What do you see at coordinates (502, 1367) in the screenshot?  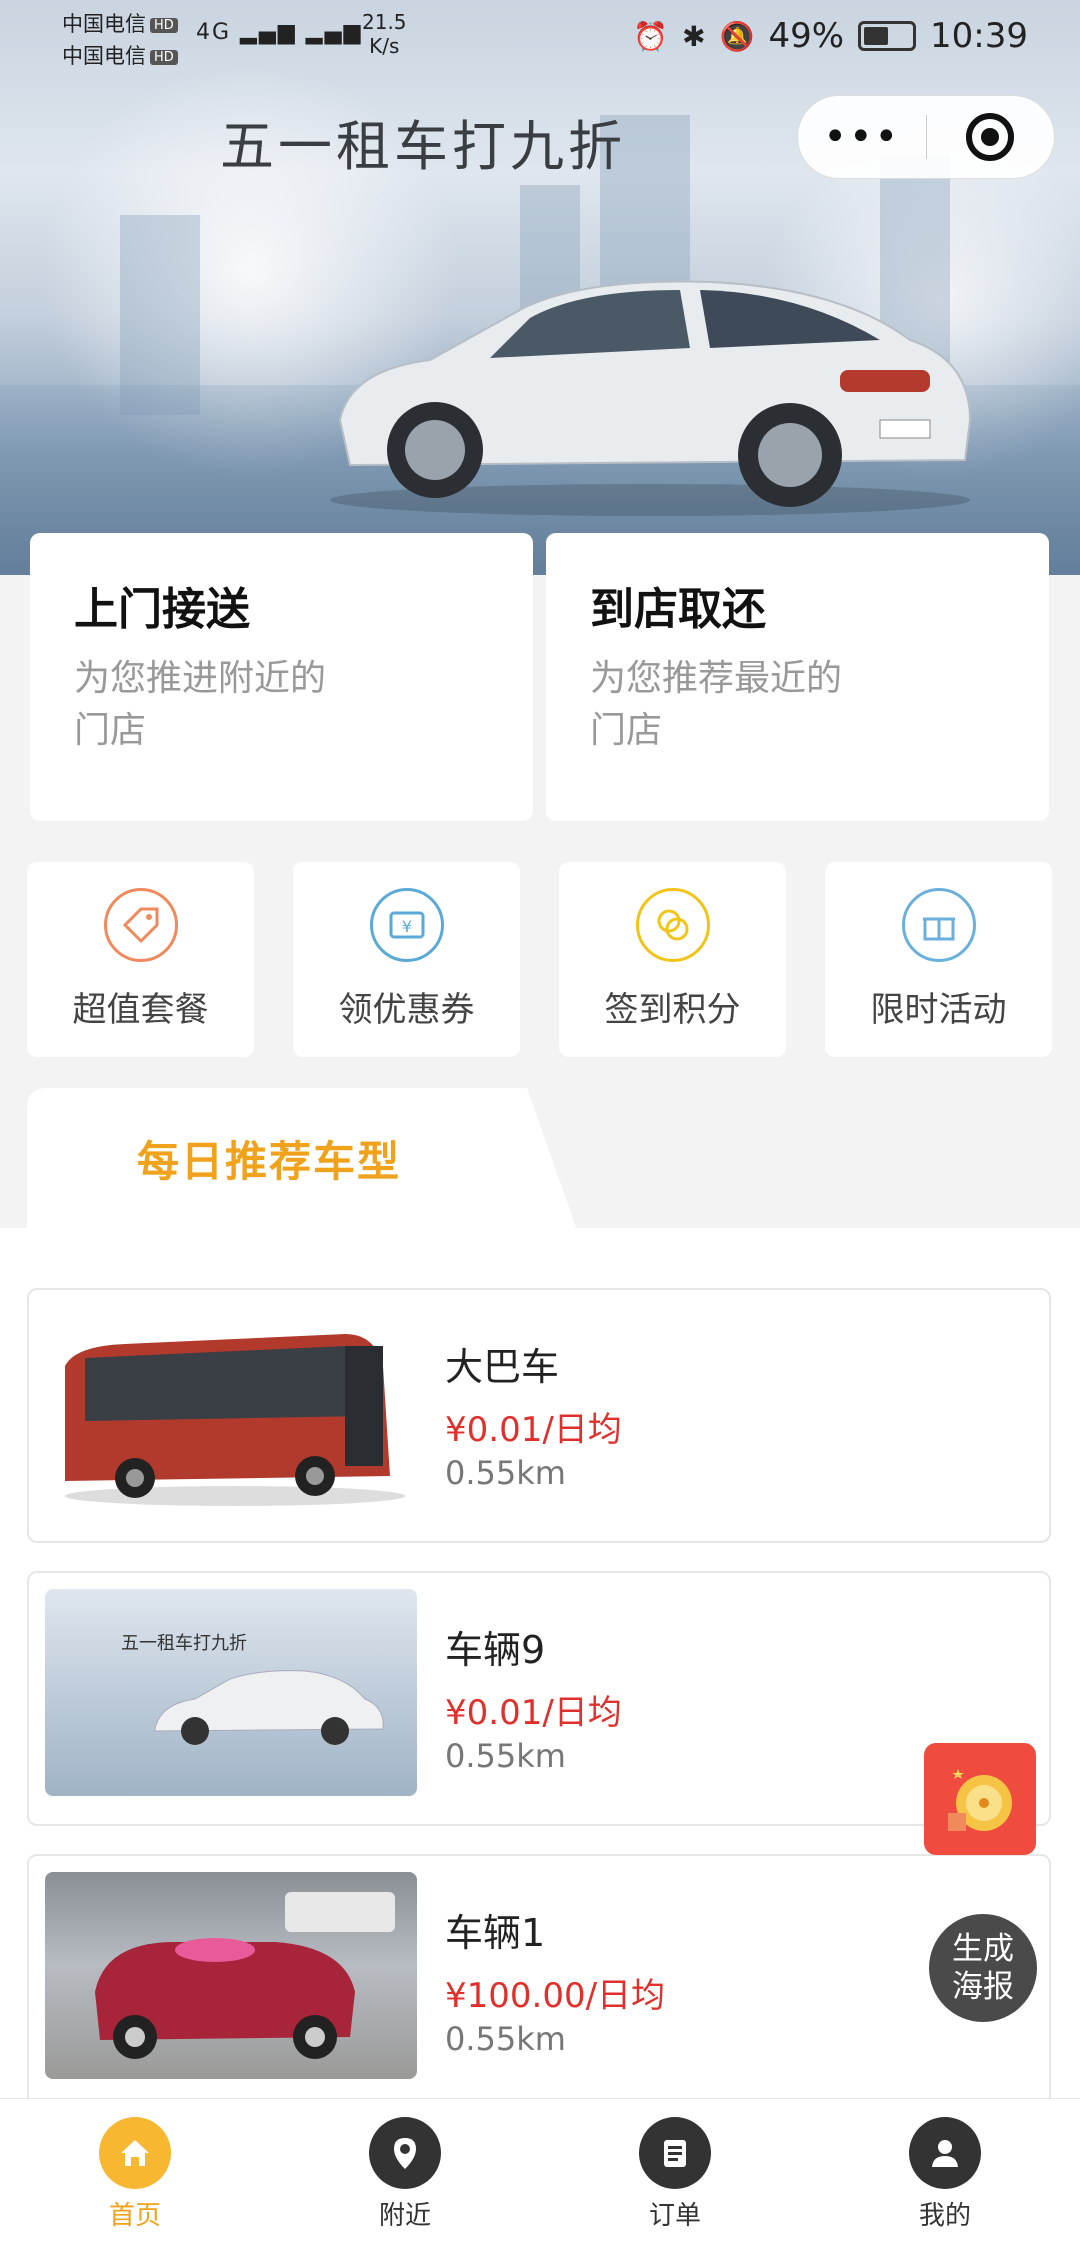 I see `car-name: 大巴车` at bounding box center [502, 1367].